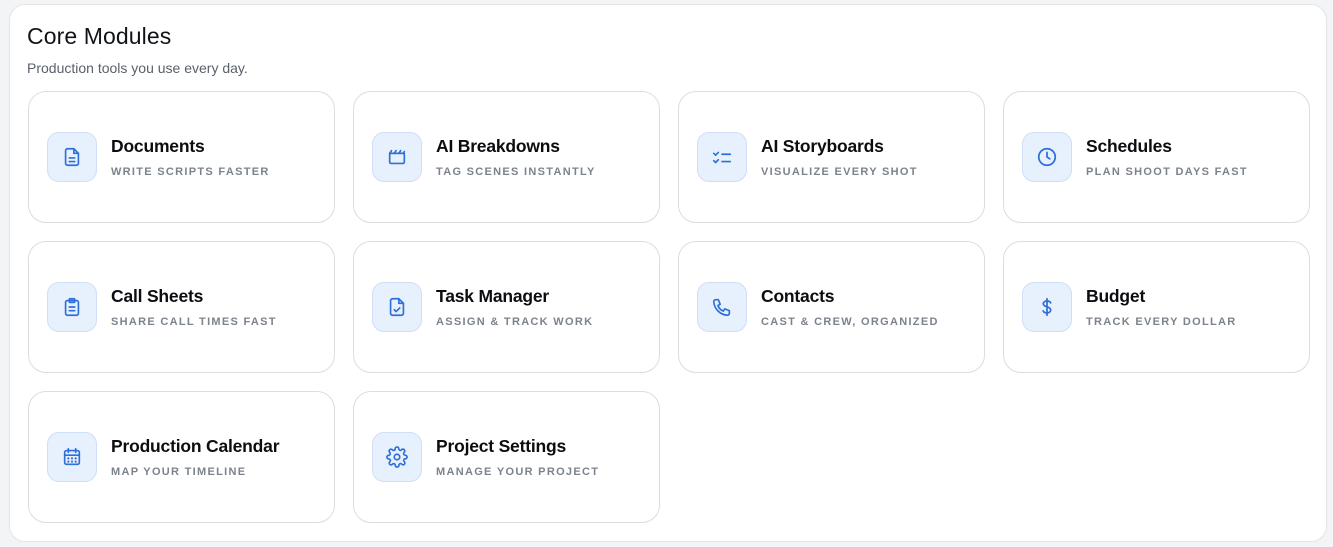 This screenshot has width=1333, height=547. I want to click on module-card-ai-storyboards: AI Storyboards VISUALIZE EVERY SHOT, so click(831, 157).